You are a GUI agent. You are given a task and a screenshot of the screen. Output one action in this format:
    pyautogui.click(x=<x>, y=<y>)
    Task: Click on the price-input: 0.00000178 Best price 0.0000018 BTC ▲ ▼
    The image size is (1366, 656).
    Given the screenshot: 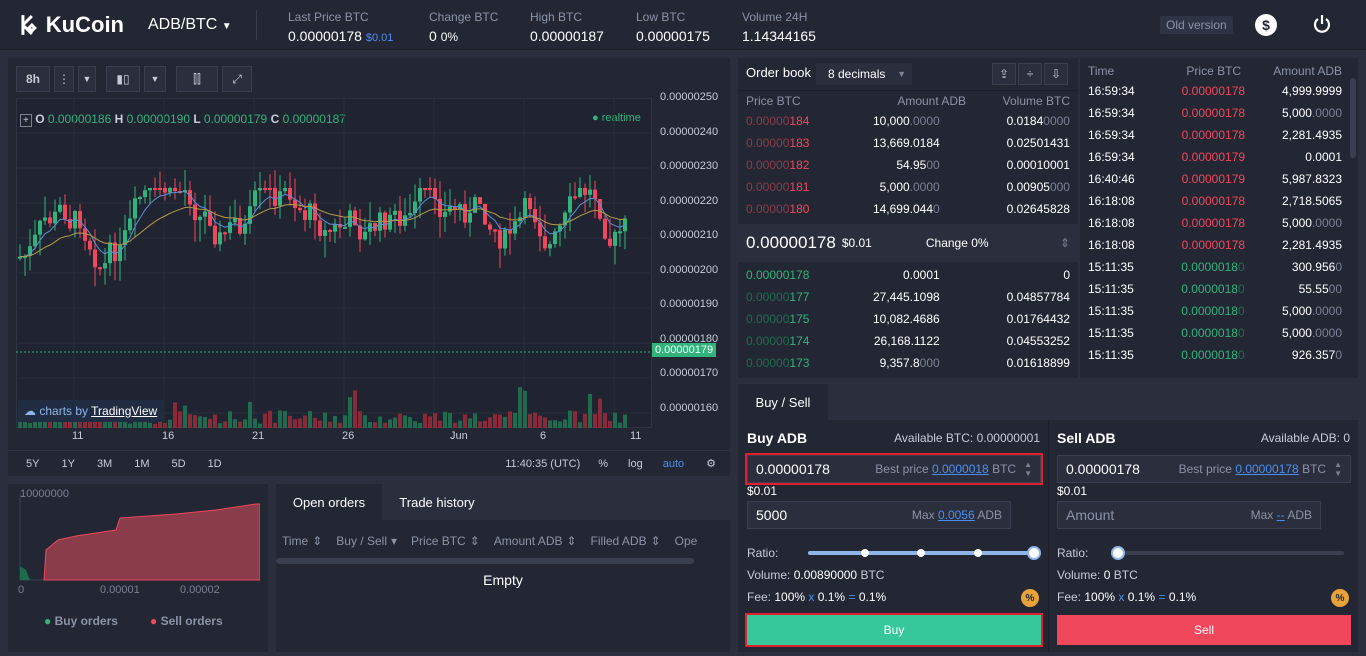 What is the action you would take?
    pyautogui.click(x=894, y=469)
    